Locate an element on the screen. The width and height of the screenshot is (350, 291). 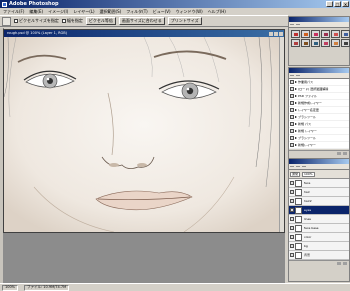
new-layer-icon is located at coordinates (339, 263).